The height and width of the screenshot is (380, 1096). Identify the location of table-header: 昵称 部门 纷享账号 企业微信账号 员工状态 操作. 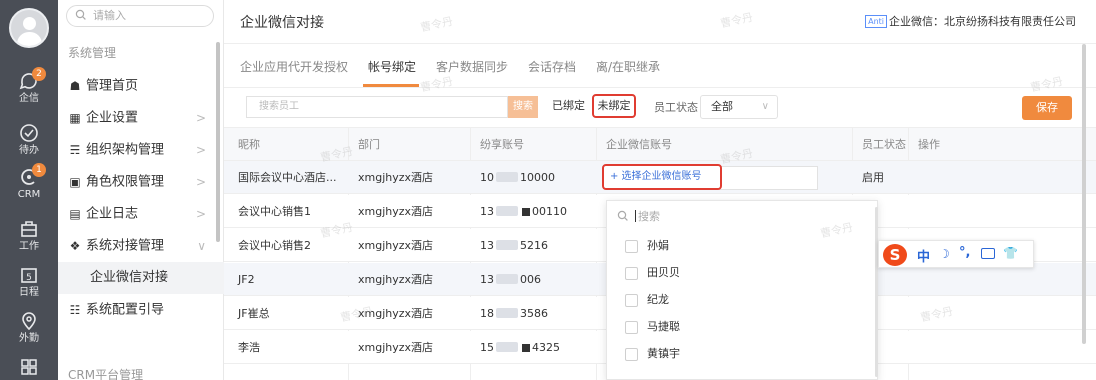
(660, 144).